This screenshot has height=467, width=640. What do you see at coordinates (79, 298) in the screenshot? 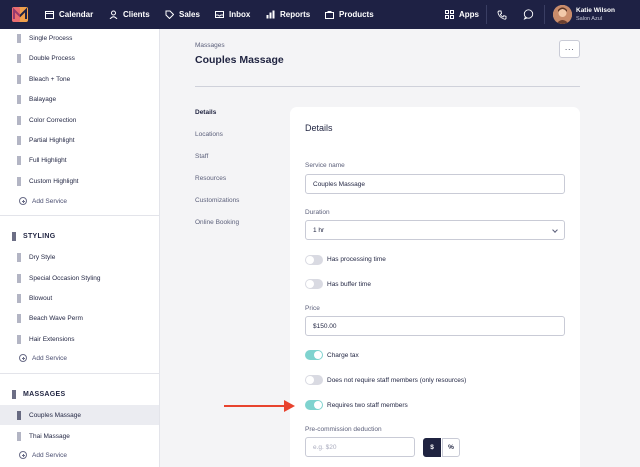
I see `list-item: Blowout` at bounding box center [79, 298].